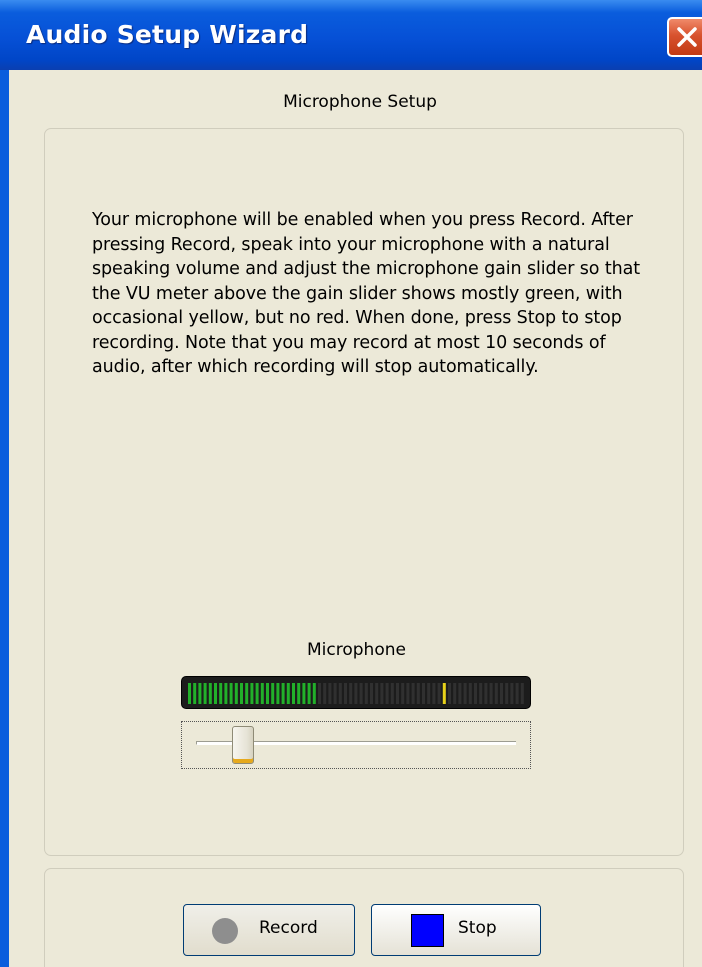  Describe the element at coordinates (167, 34) in the screenshot. I see `window-title: Audio Setup Wizard` at that location.